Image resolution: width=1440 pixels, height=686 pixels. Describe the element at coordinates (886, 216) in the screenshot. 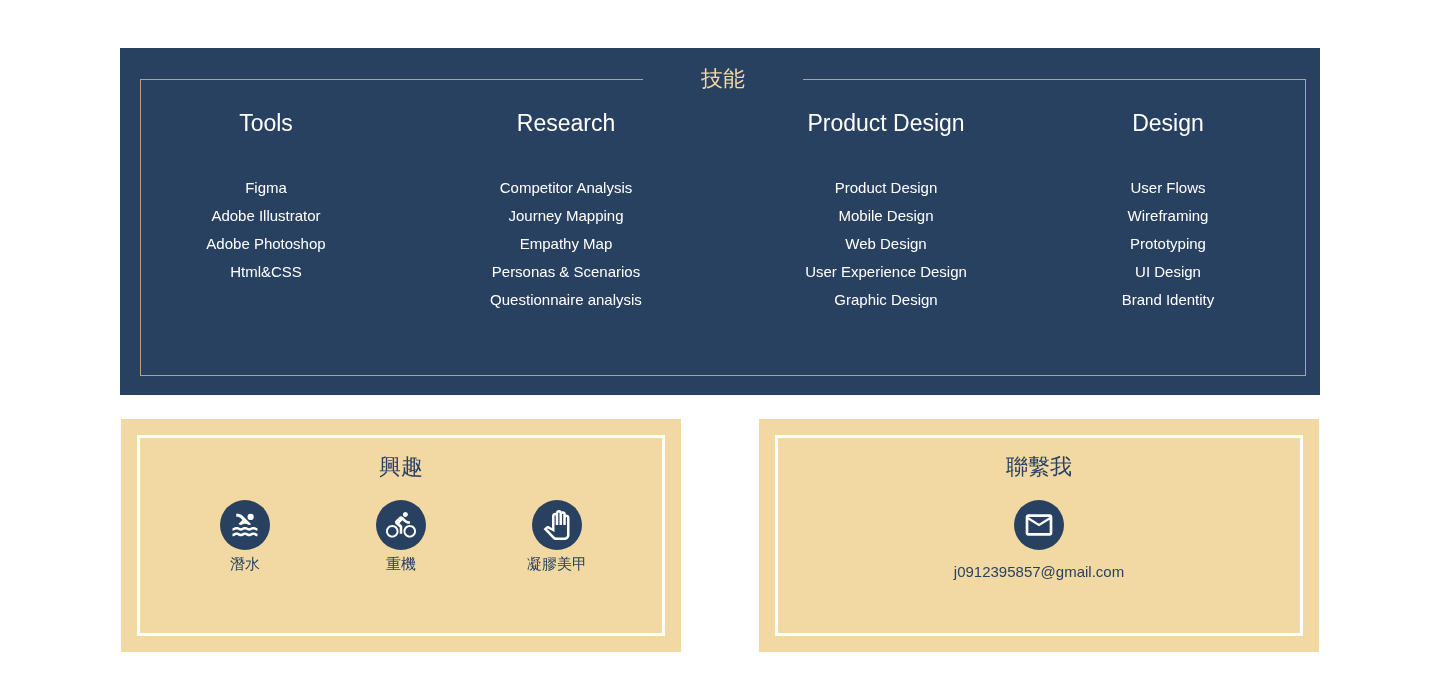

I see `skill-item: Mobile Design` at that location.